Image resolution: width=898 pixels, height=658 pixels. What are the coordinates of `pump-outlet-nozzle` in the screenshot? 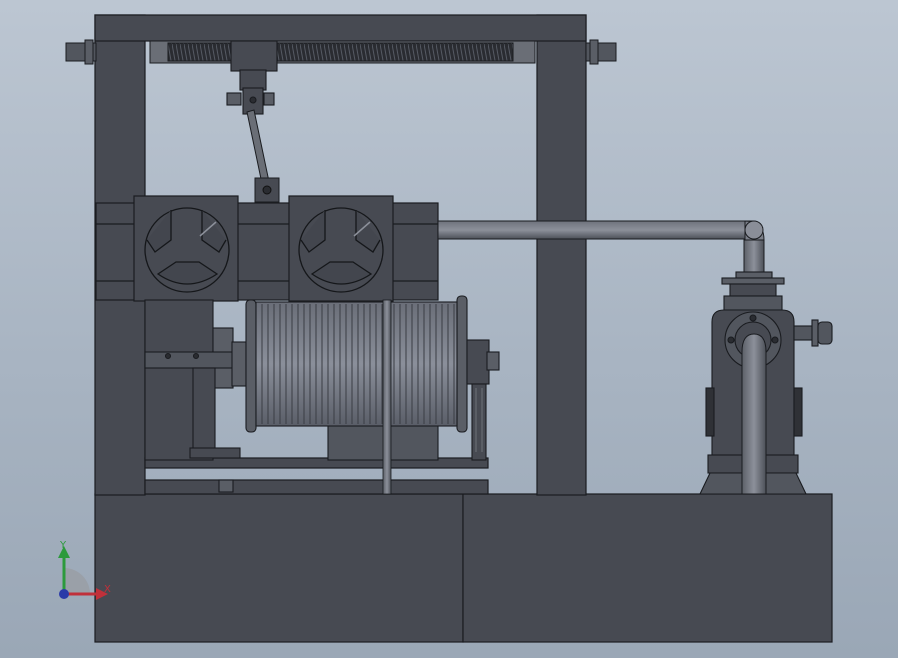 It's located at (804, 333).